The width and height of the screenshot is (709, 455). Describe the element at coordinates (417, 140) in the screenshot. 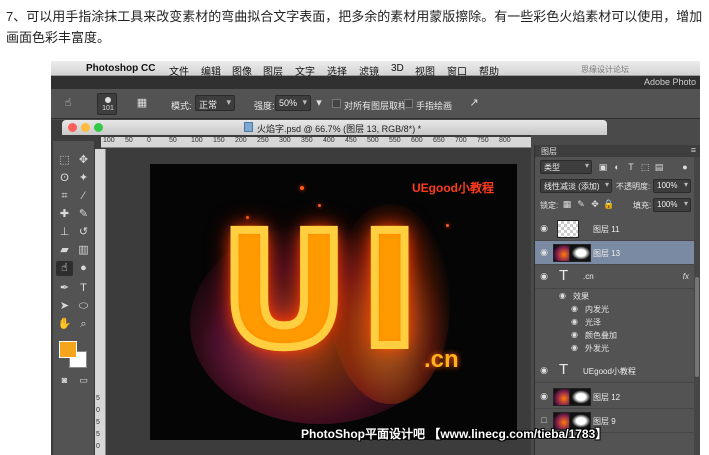

I see `ruler-mark: 600` at that location.